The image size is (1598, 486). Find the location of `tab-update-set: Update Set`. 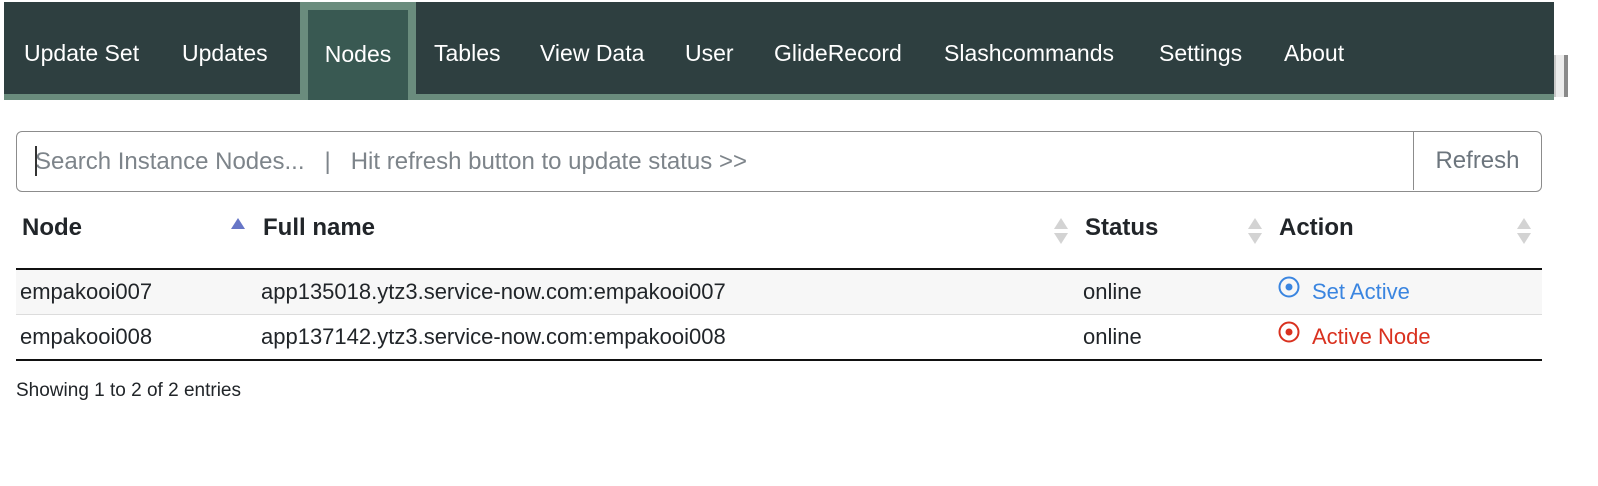

tab-update-set: Update Set is located at coordinates (81, 48).